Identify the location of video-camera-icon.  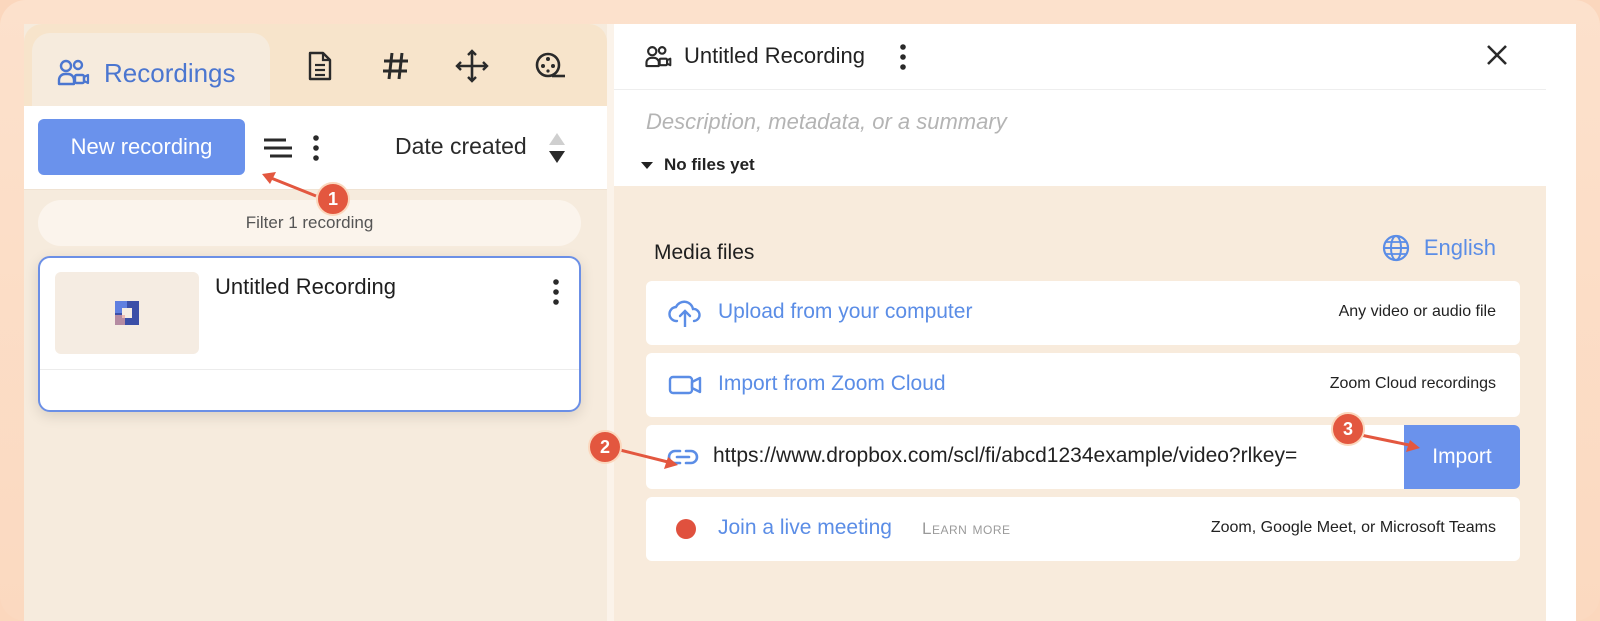
(685, 385).